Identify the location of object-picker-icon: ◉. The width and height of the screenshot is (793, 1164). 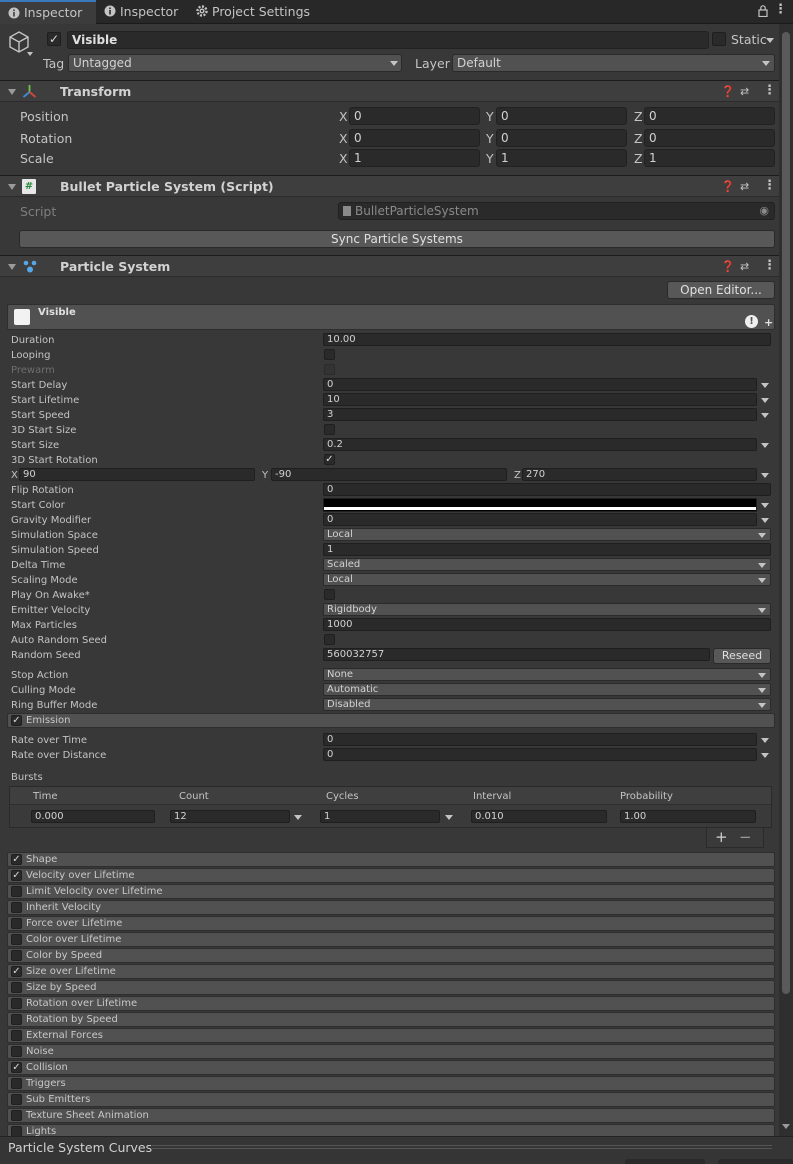
(764, 211).